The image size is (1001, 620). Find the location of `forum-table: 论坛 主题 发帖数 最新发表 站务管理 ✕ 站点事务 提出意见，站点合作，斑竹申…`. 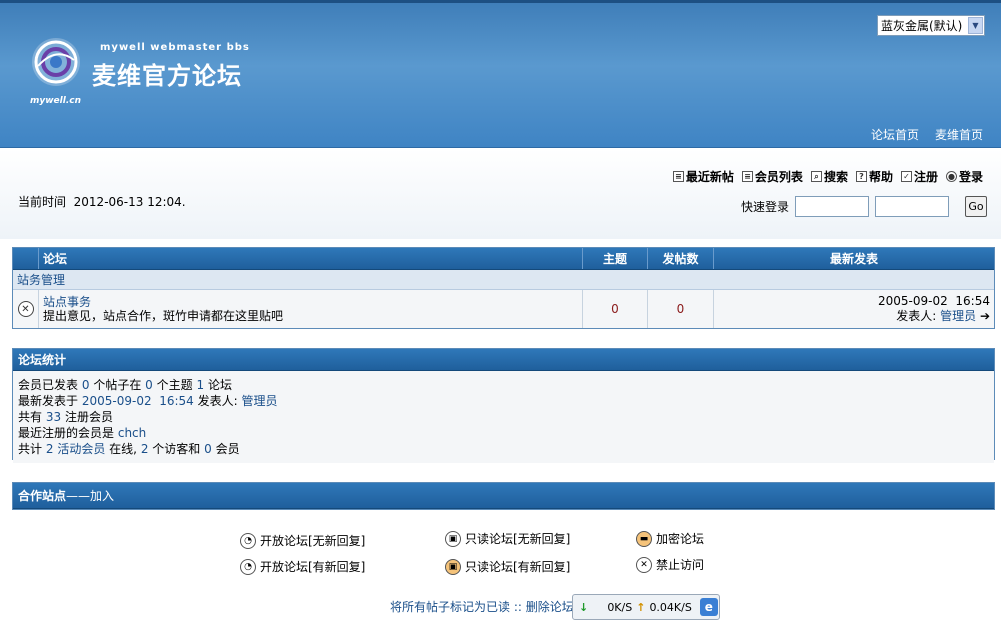

forum-table: 论坛 主题 发帖数 最新发表 站务管理 ✕ 站点事务 提出意见，站点合作，斑竹申… is located at coordinates (503, 288).